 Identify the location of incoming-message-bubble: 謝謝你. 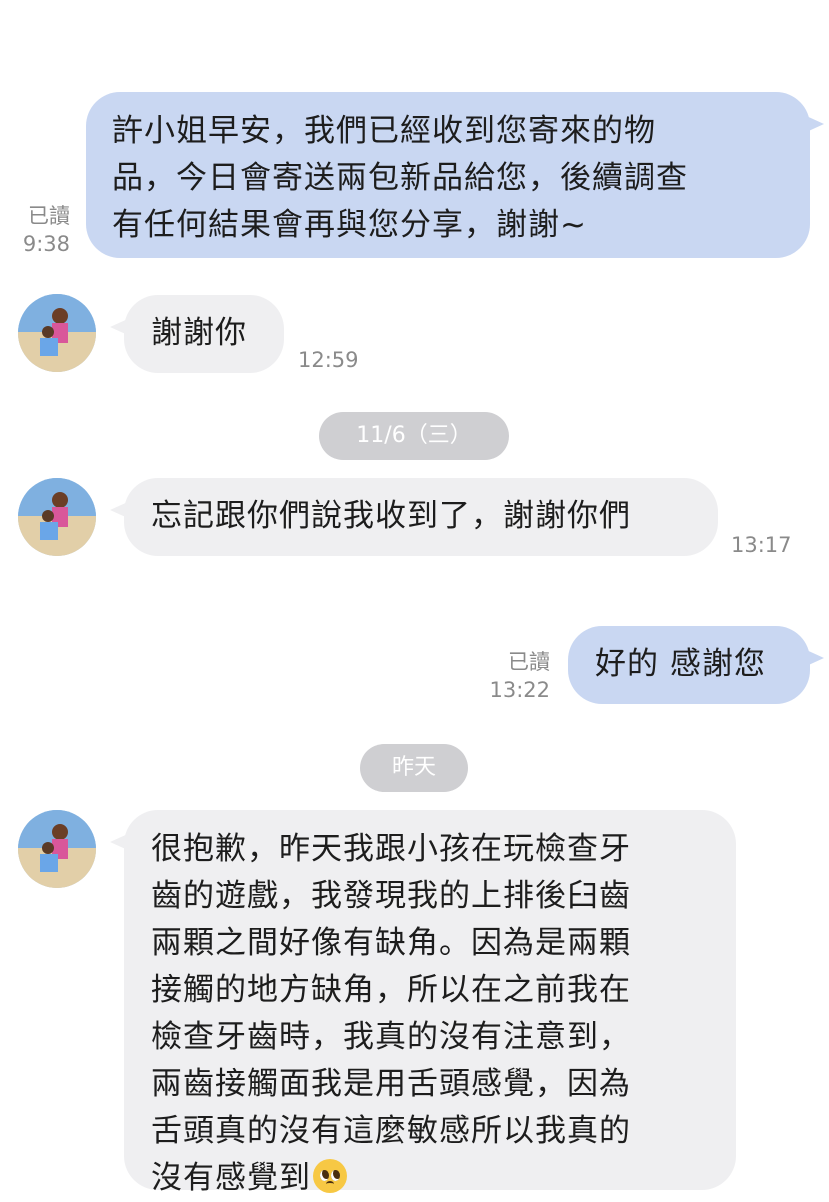
(197, 334).